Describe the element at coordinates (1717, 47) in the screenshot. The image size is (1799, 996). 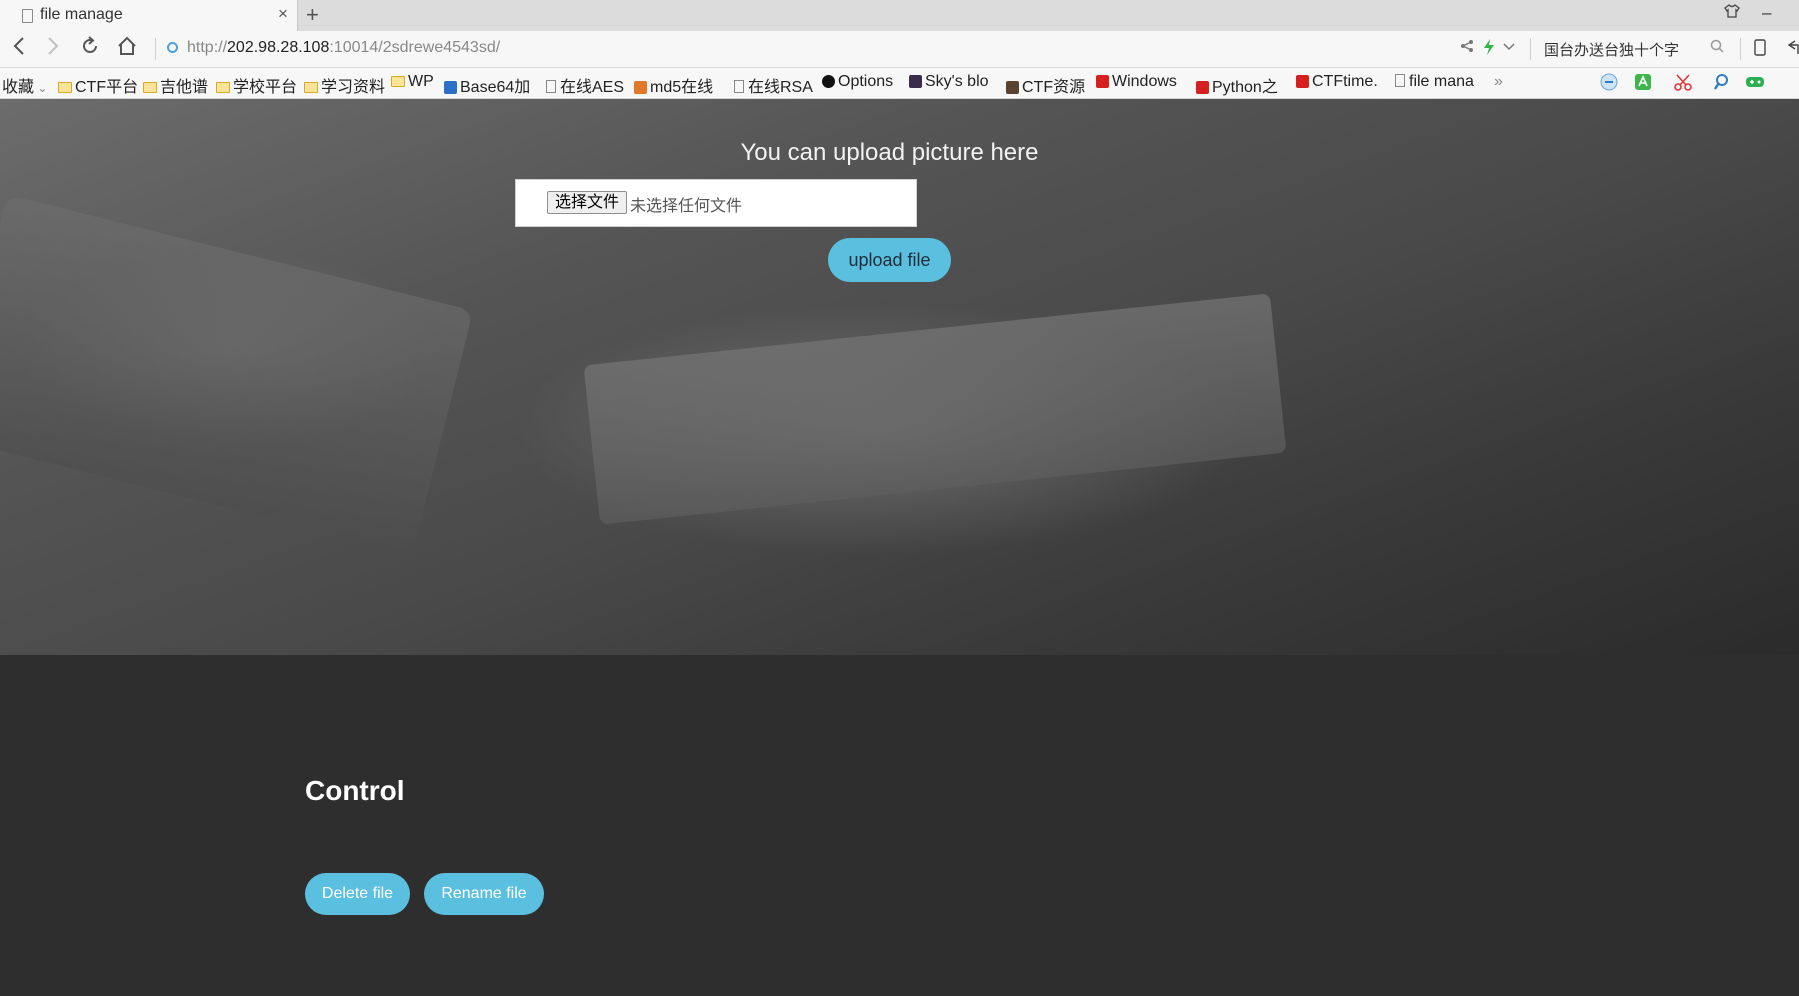
I see `search-icon` at that location.